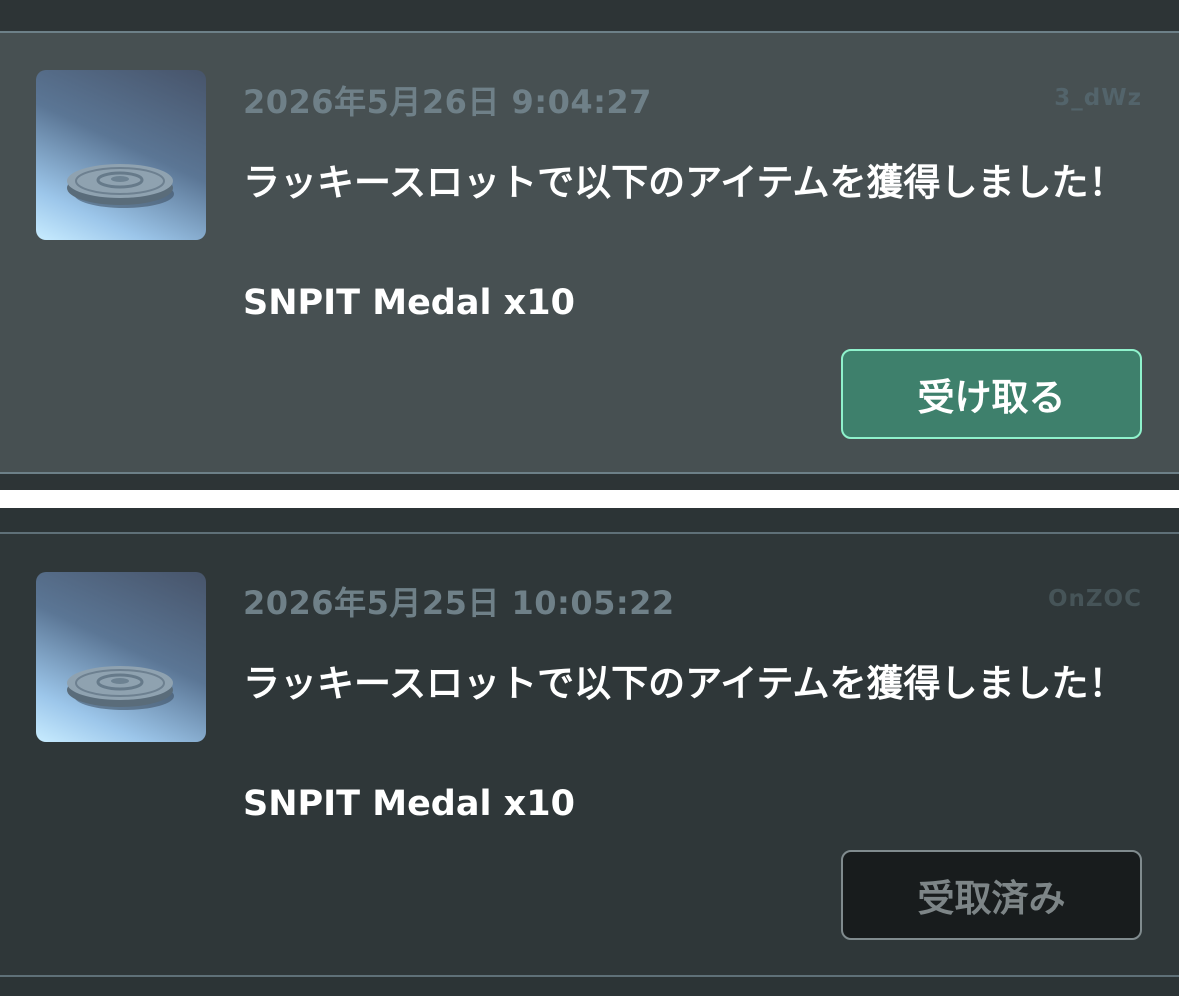 This screenshot has width=1179, height=996. I want to click on user-id-label: 3_dWz, so click(1098, 98).